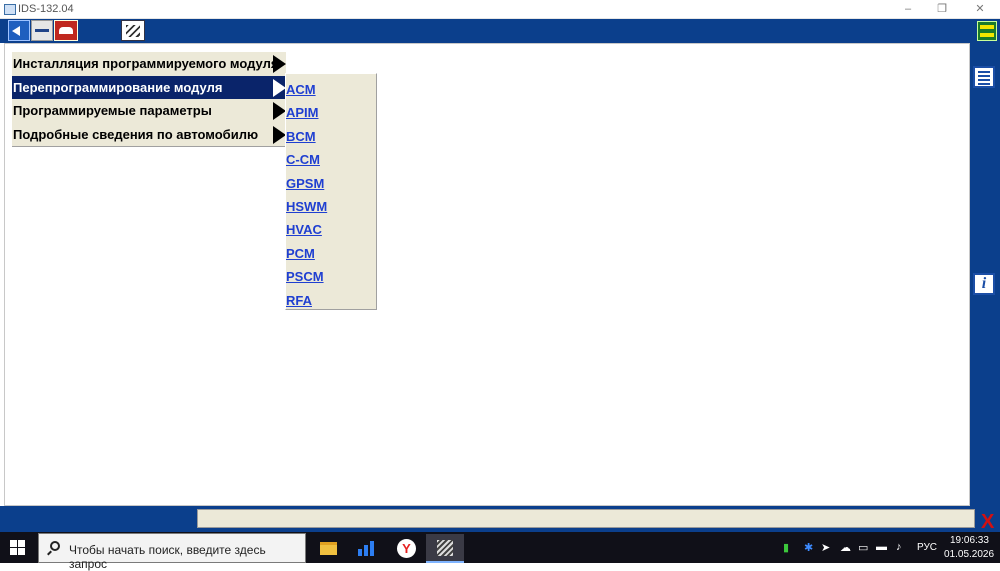 This screenshot has width=1000, height=571. Describe the element at coordinates (146, 63) in the screenshot. I see `menu-item-label: Инсталляция программируемого модуля` at that location.